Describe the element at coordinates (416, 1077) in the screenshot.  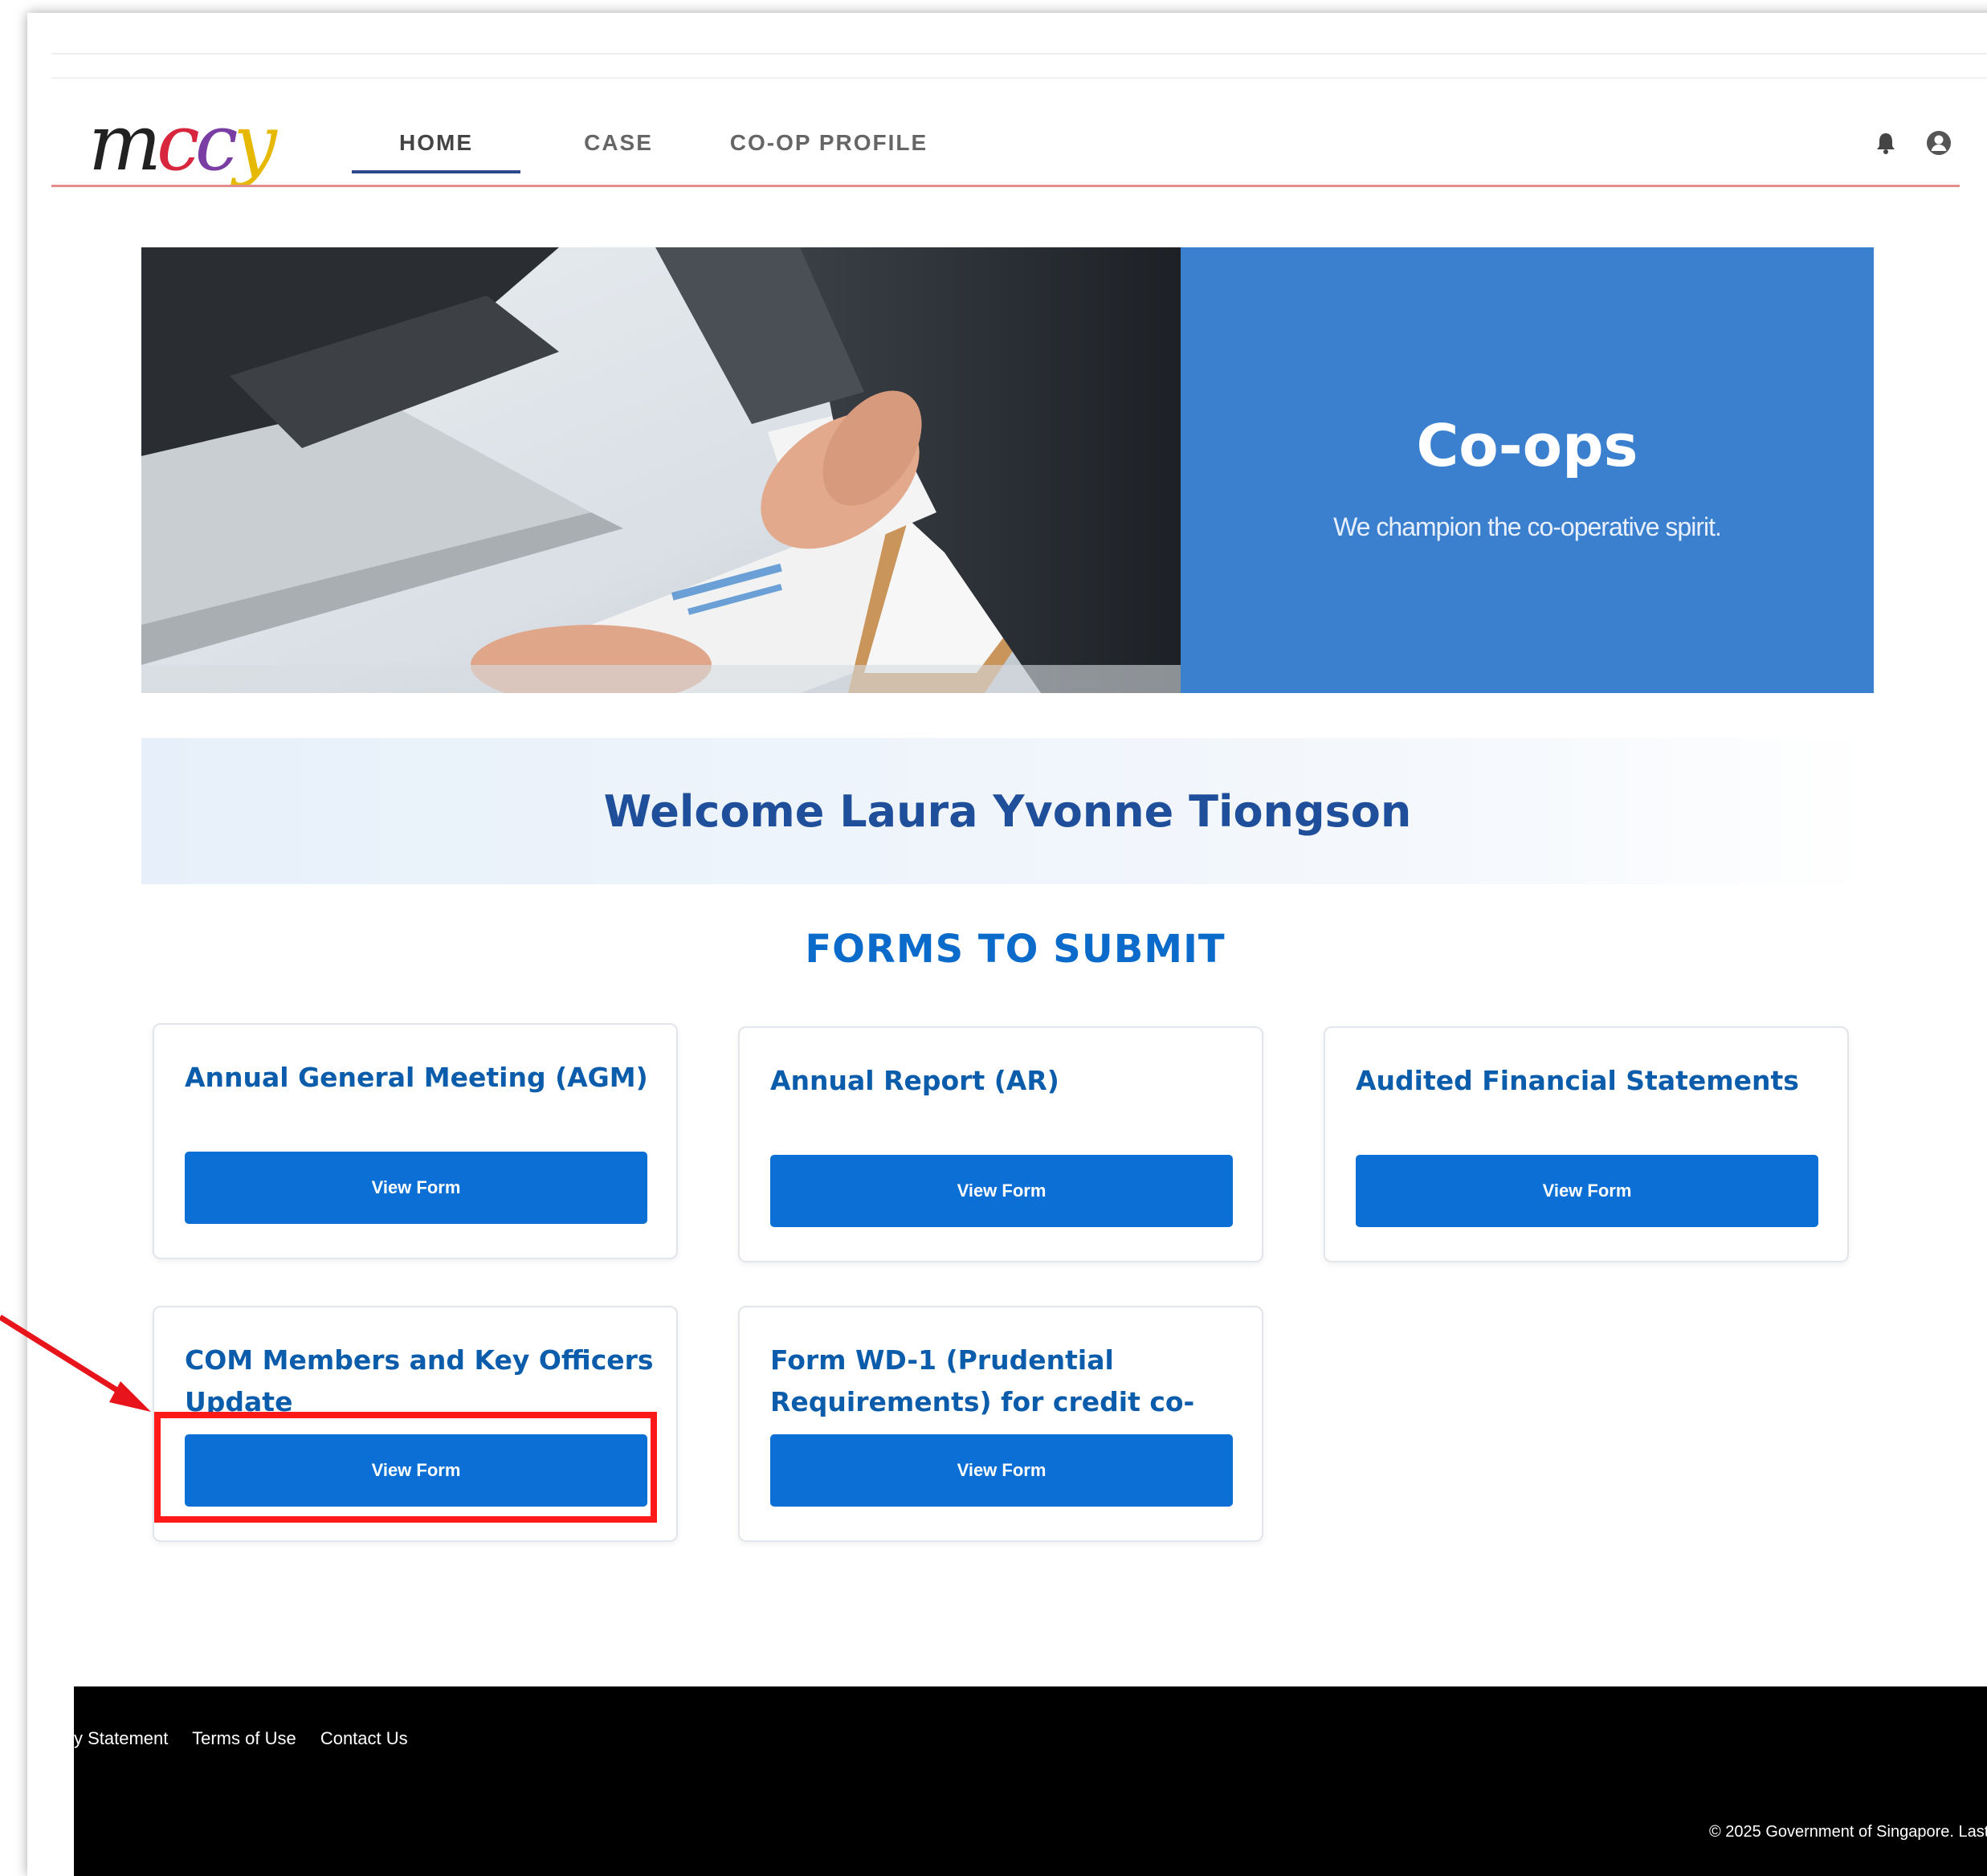
I see `form-card-title: Annual General Meeting (AGM)` at that location.